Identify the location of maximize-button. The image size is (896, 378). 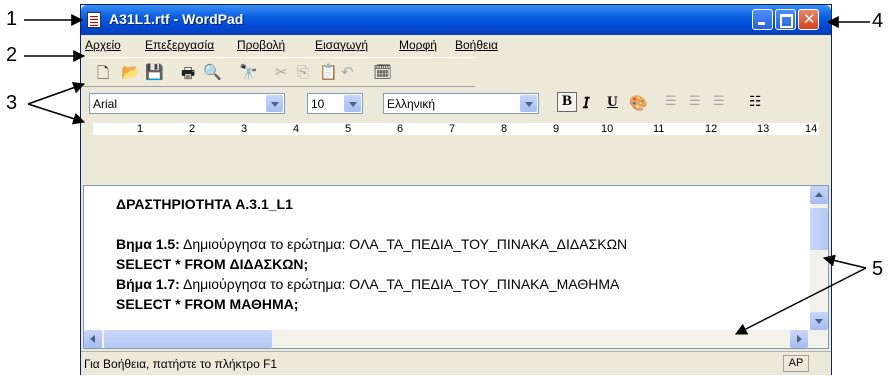
(785, 19).